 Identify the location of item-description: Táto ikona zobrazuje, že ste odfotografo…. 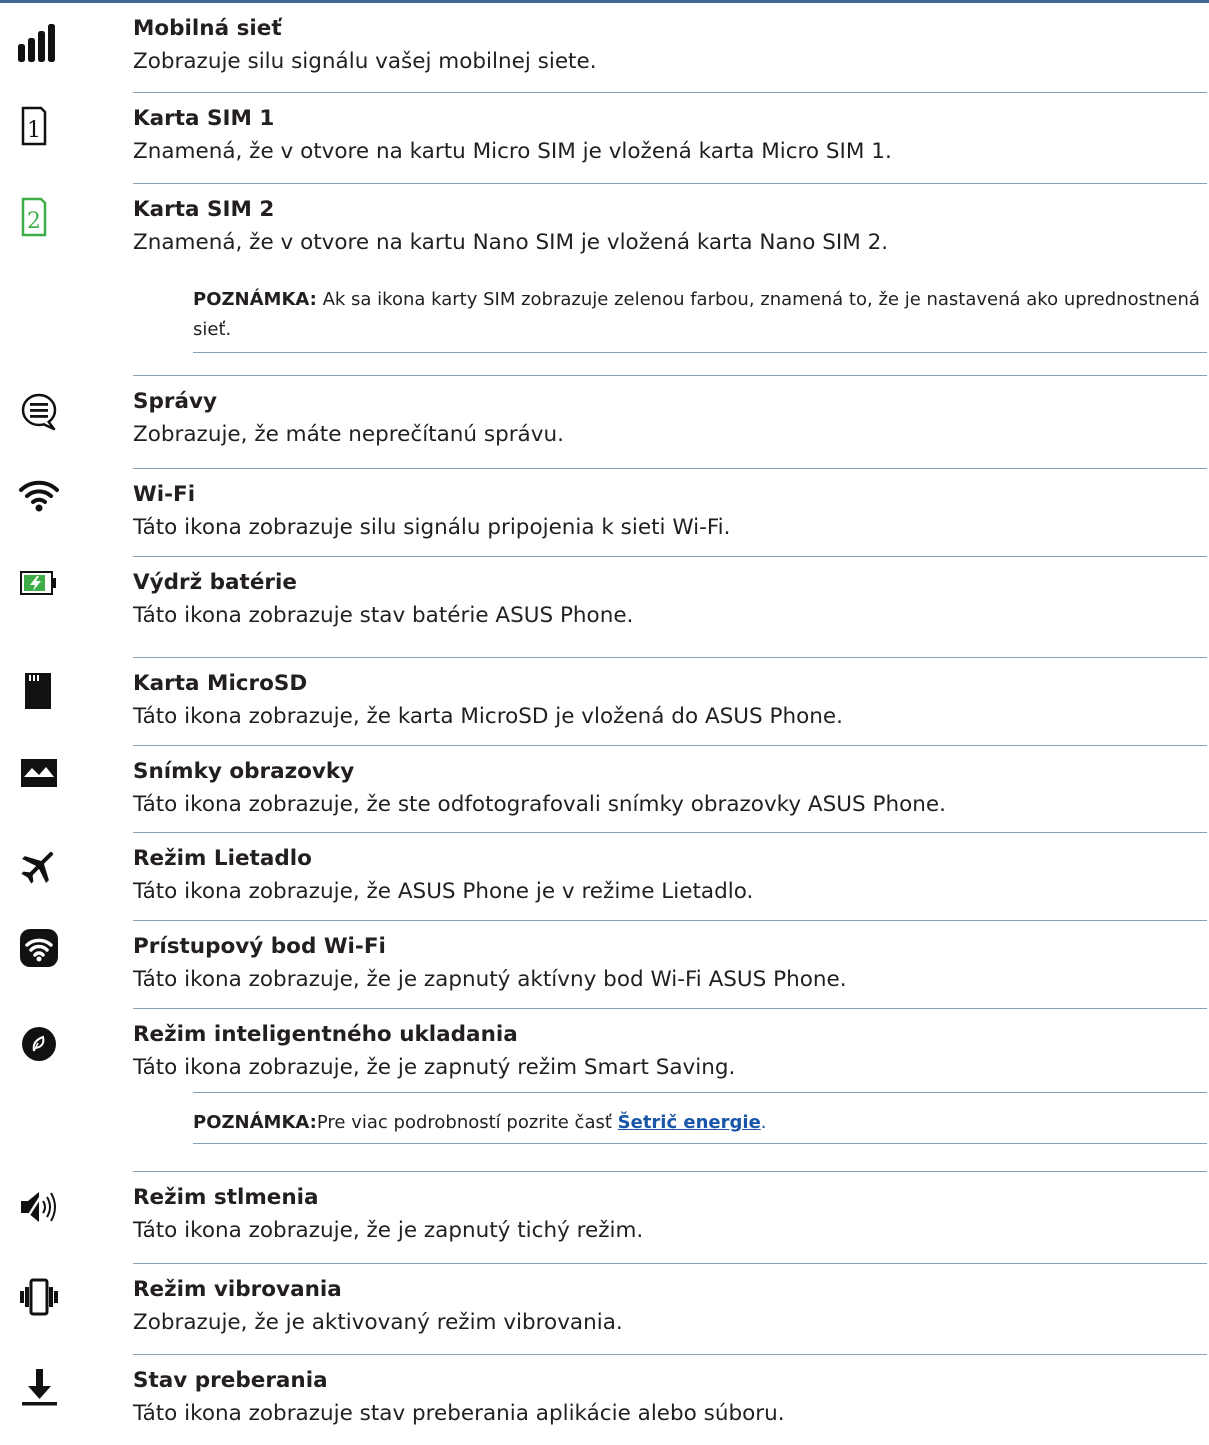
(539, 804).